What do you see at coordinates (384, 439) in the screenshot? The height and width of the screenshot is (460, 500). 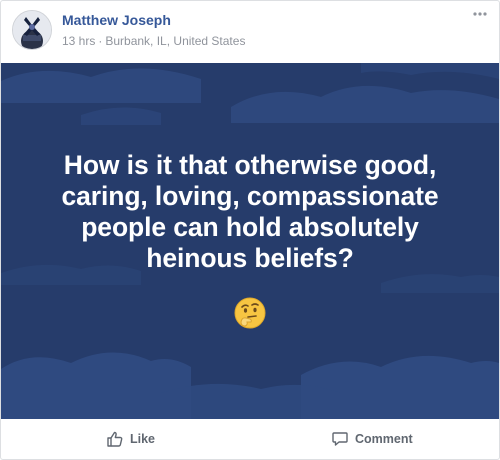 I see `comment-label: Comment` at bounding box center [384, 439].